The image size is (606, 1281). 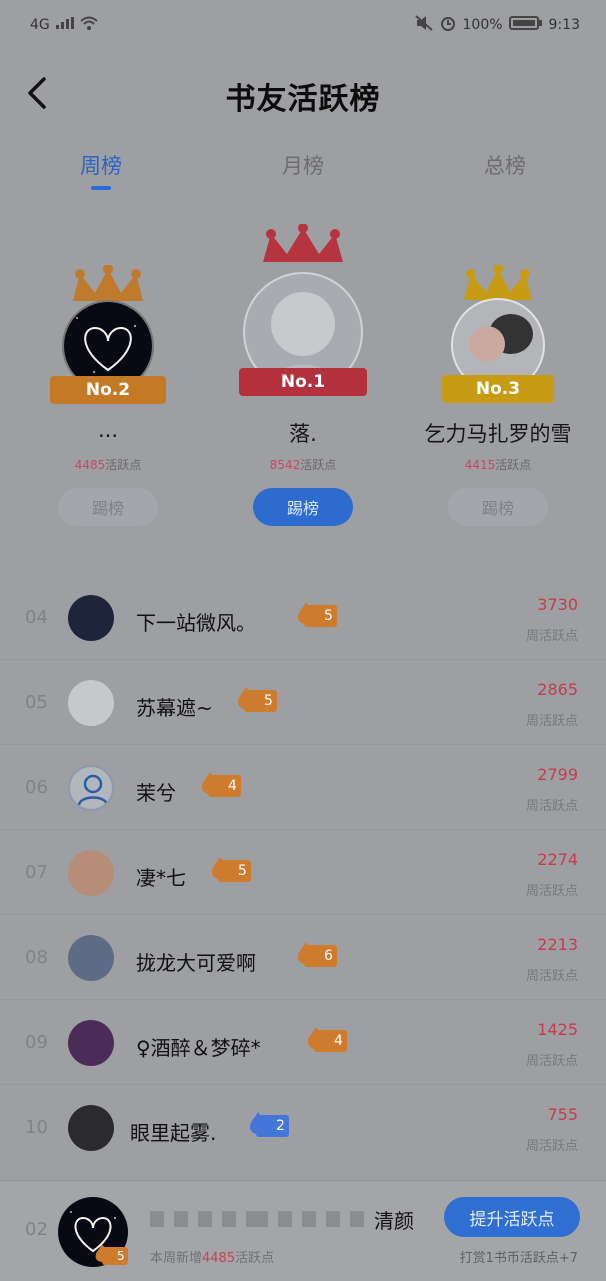 I want to click on signal-icon, so click(x=64, y=25).